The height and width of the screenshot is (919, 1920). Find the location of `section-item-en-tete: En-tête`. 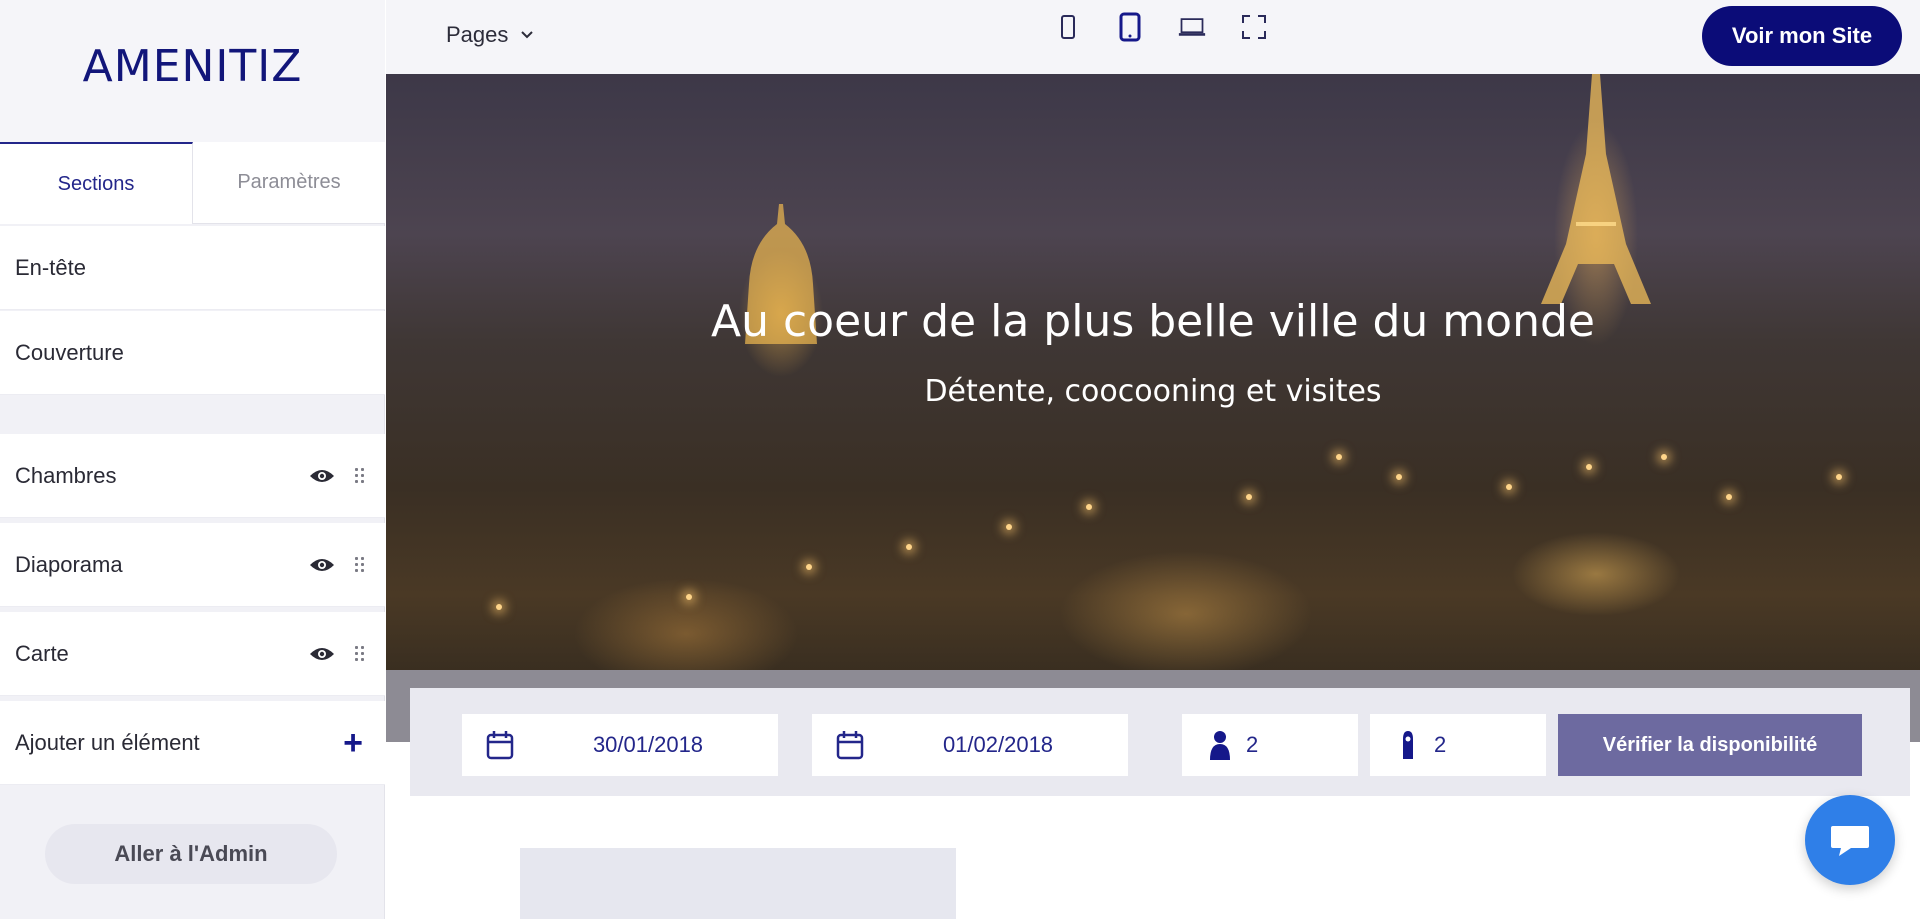

section-item-en-tete: En-tête is located at coordinates (192, 268).